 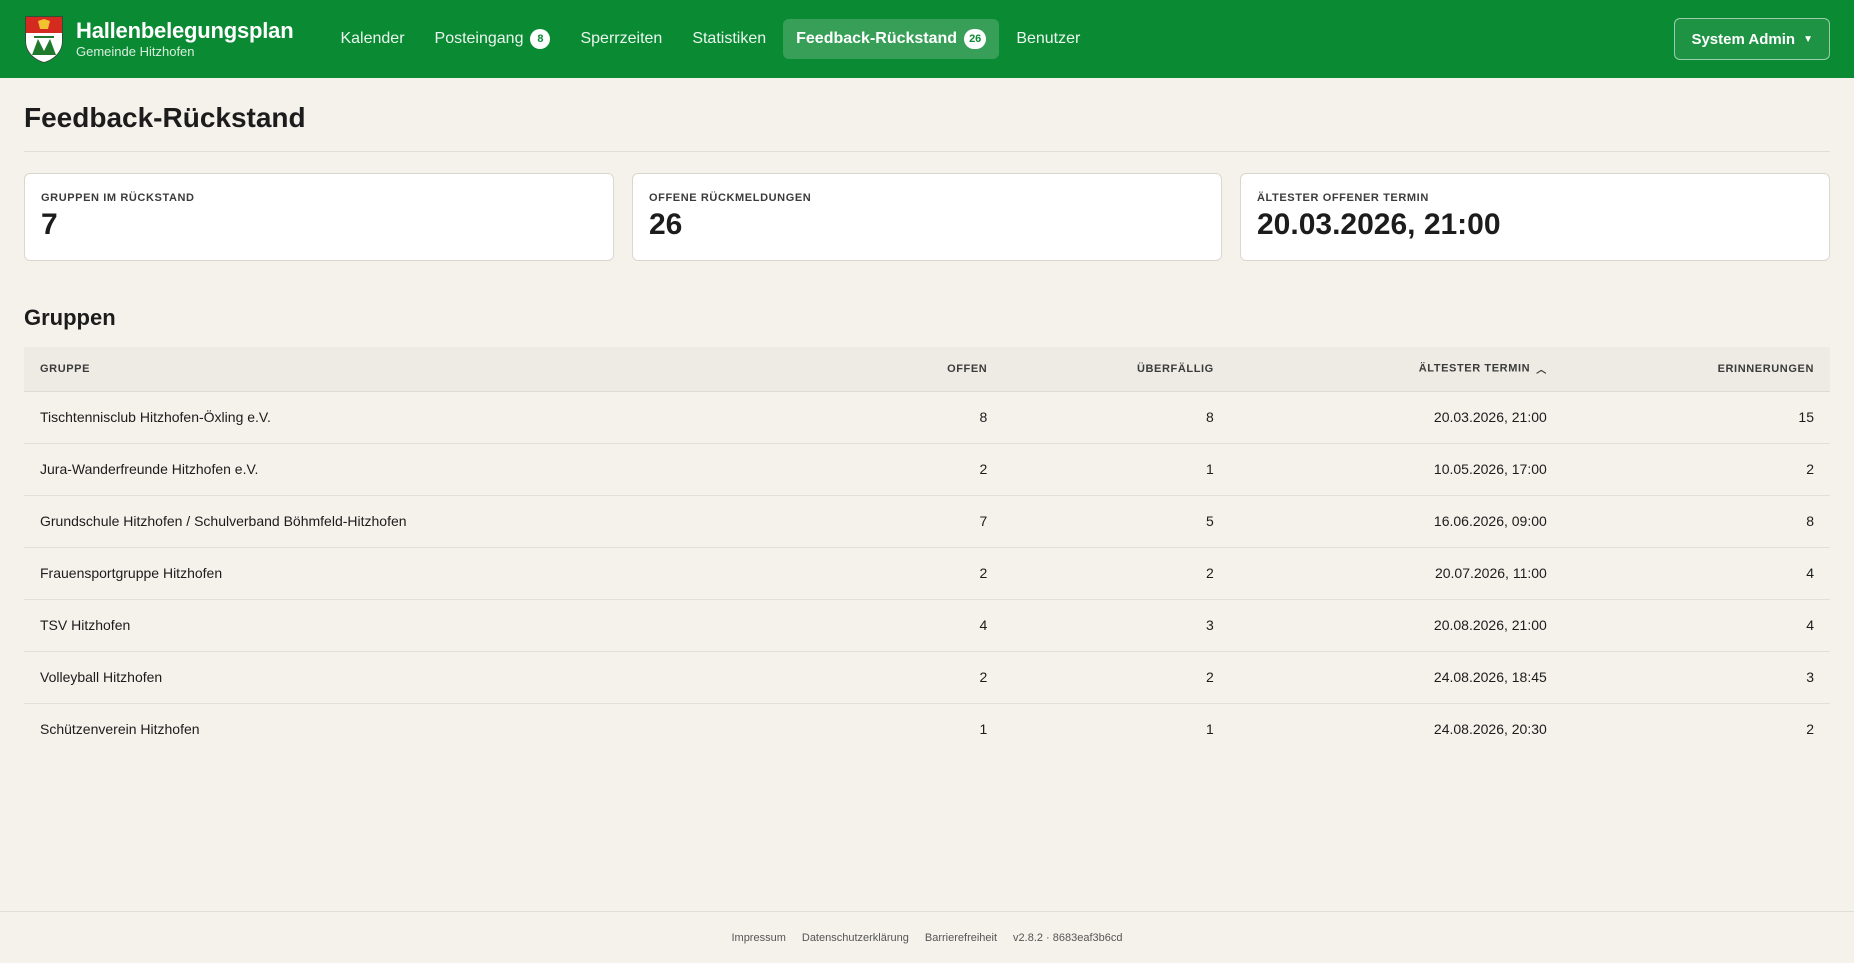 I want to click on footer-link-barrierefreiheit: Barrierefreiheit, so click(x=961, y=938).